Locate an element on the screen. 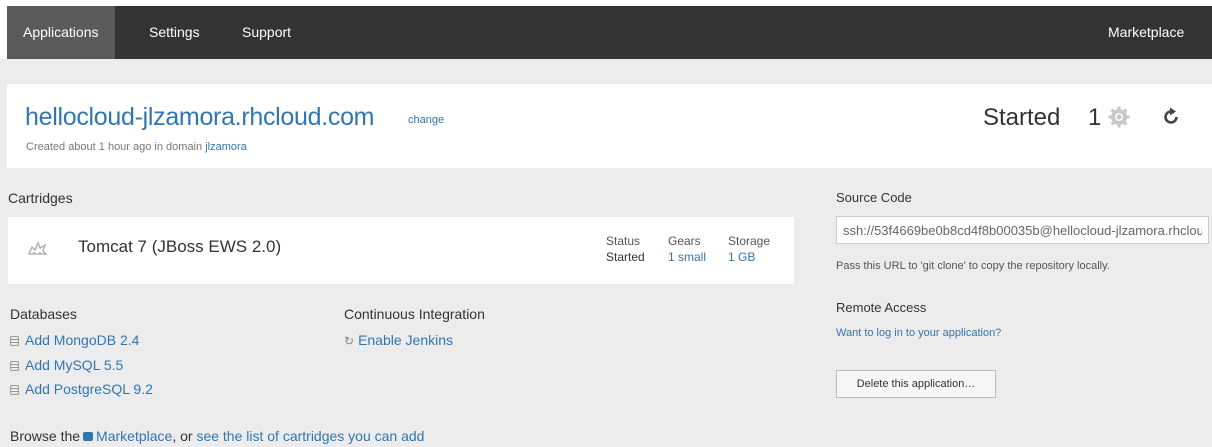 The height and width of the screenshot is (447, 1212). refresh-icon: ↻ is located at coordinates (349, 341).